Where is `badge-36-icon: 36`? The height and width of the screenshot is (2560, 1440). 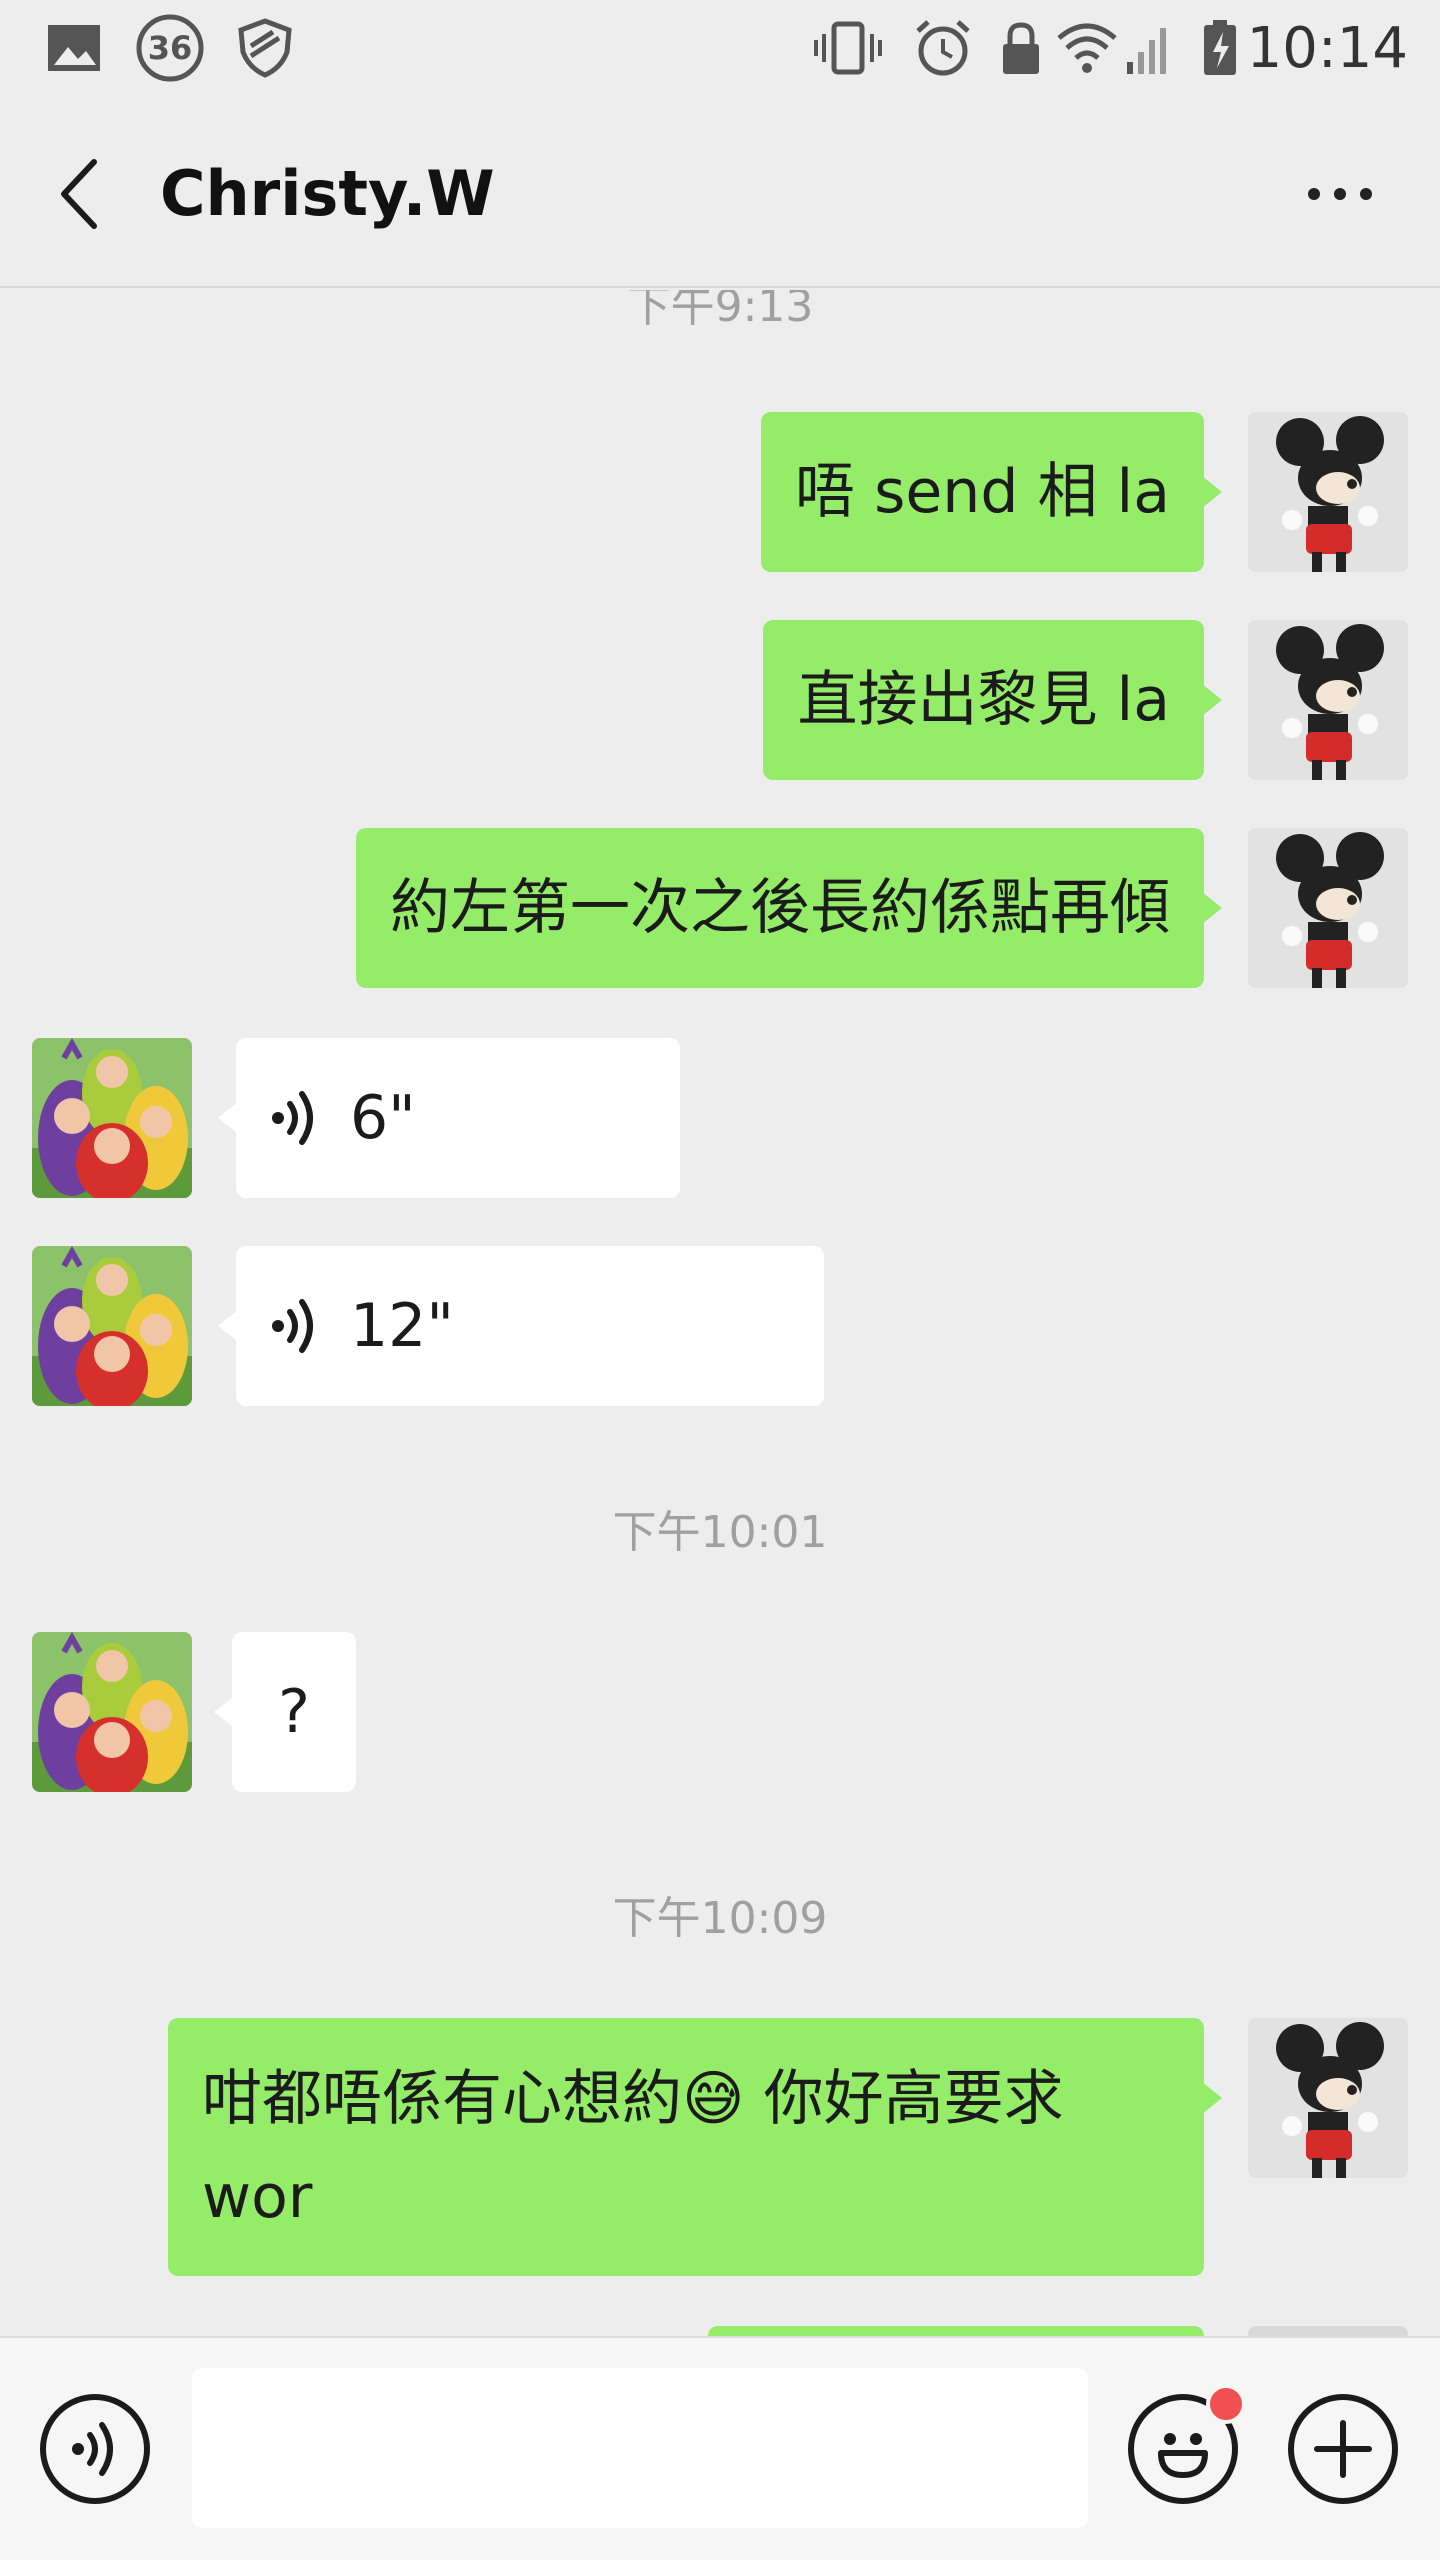
badge-36-icon: 36 is located at coordinates (170, 48).